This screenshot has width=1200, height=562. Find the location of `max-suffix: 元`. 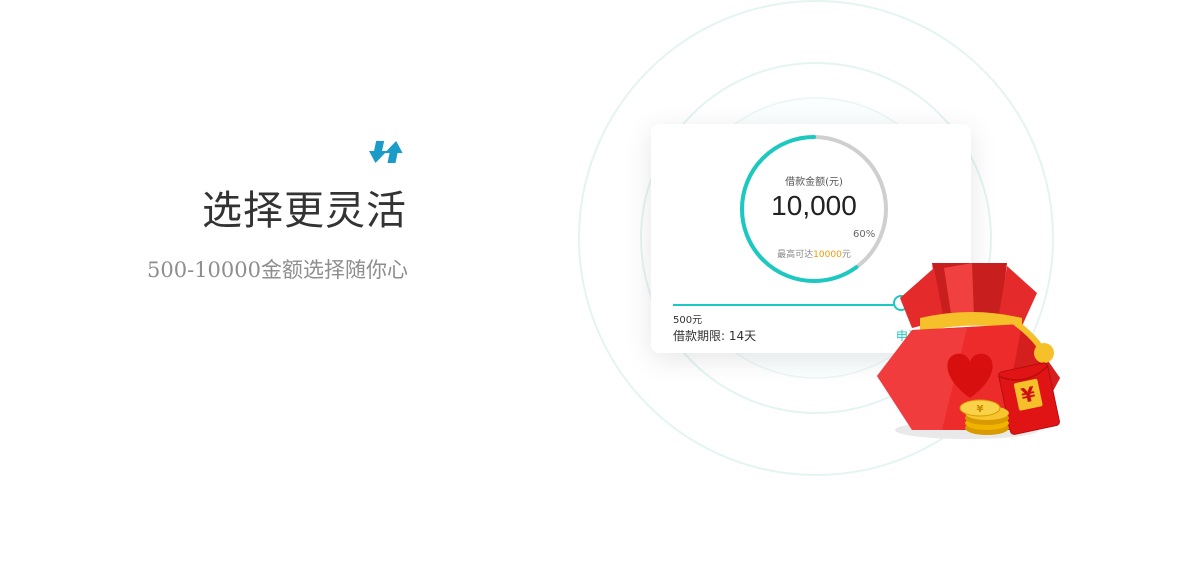

max-suffix: 元 is located at coordinates (846, 255).